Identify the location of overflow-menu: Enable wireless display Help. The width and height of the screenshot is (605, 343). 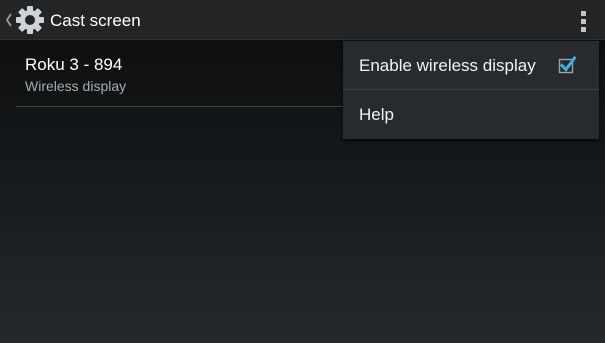
(471, 90).